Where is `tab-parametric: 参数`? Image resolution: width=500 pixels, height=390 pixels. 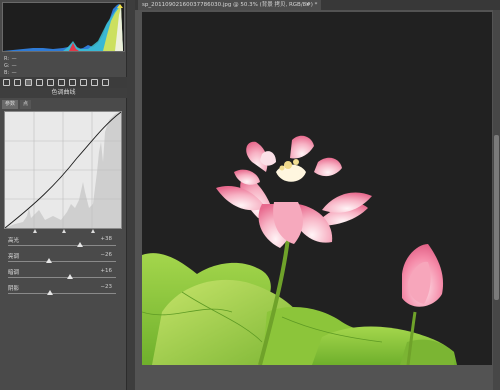 tab-parametric: 参数 is located at coordinates (10, 104).